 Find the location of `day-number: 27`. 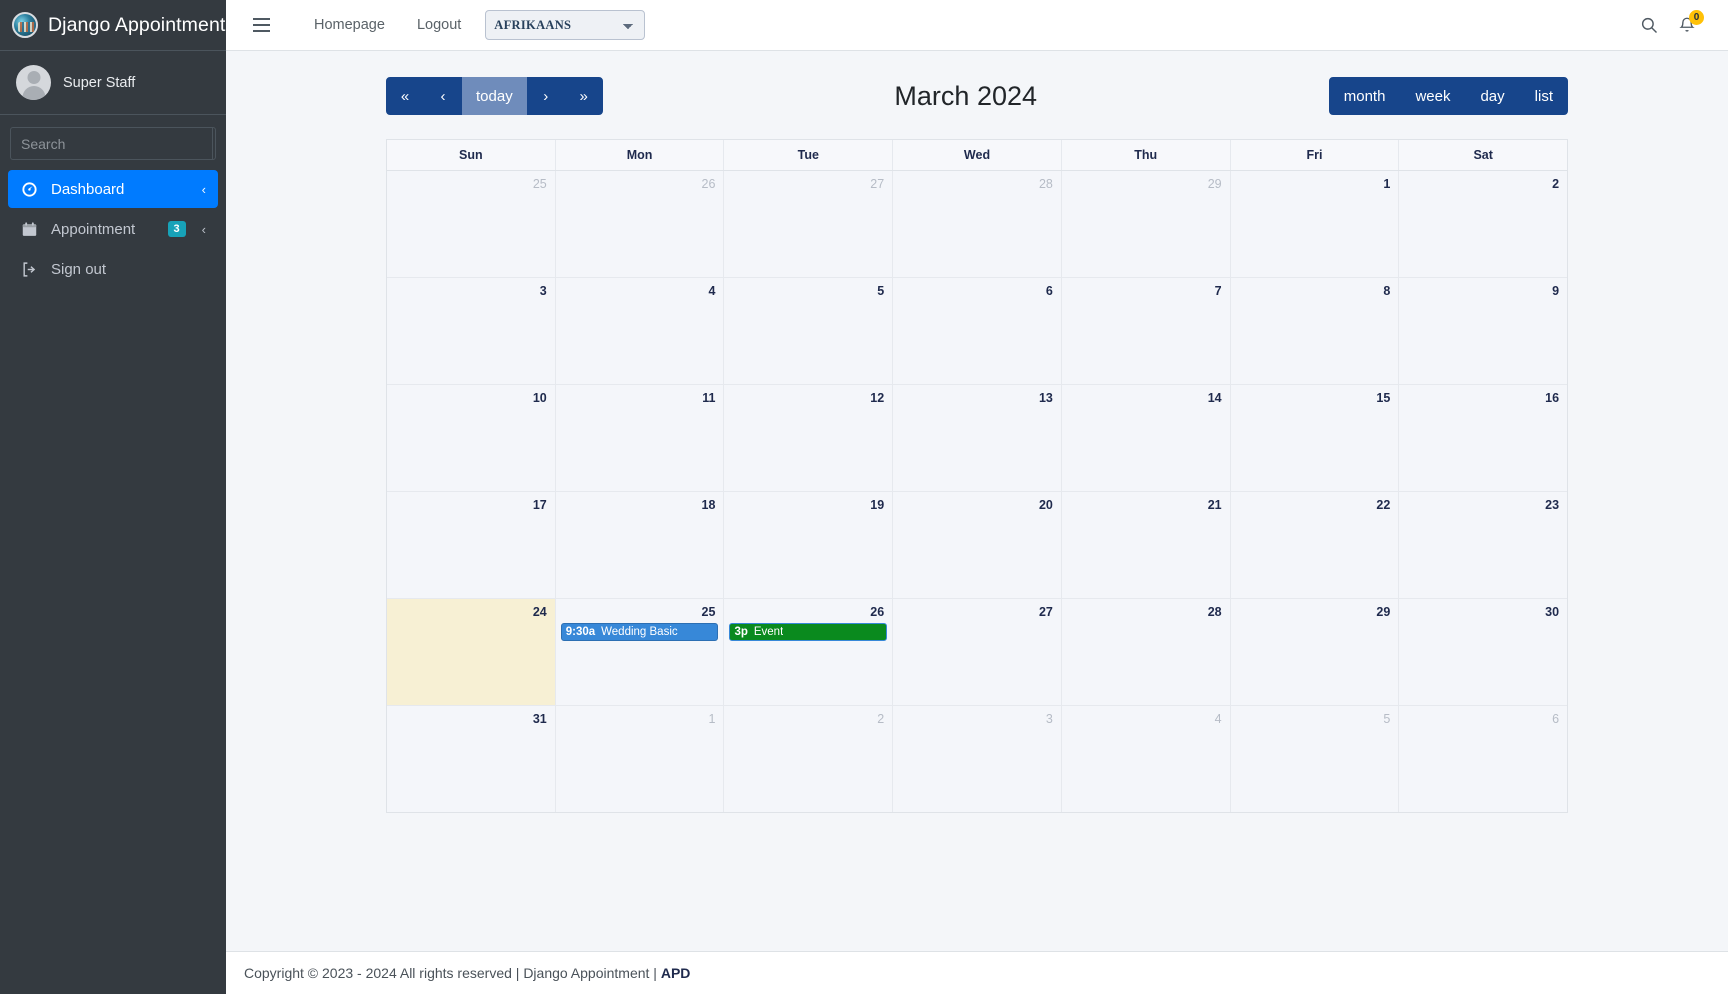

day-number: 27 is located at coordinates (1045, 612).